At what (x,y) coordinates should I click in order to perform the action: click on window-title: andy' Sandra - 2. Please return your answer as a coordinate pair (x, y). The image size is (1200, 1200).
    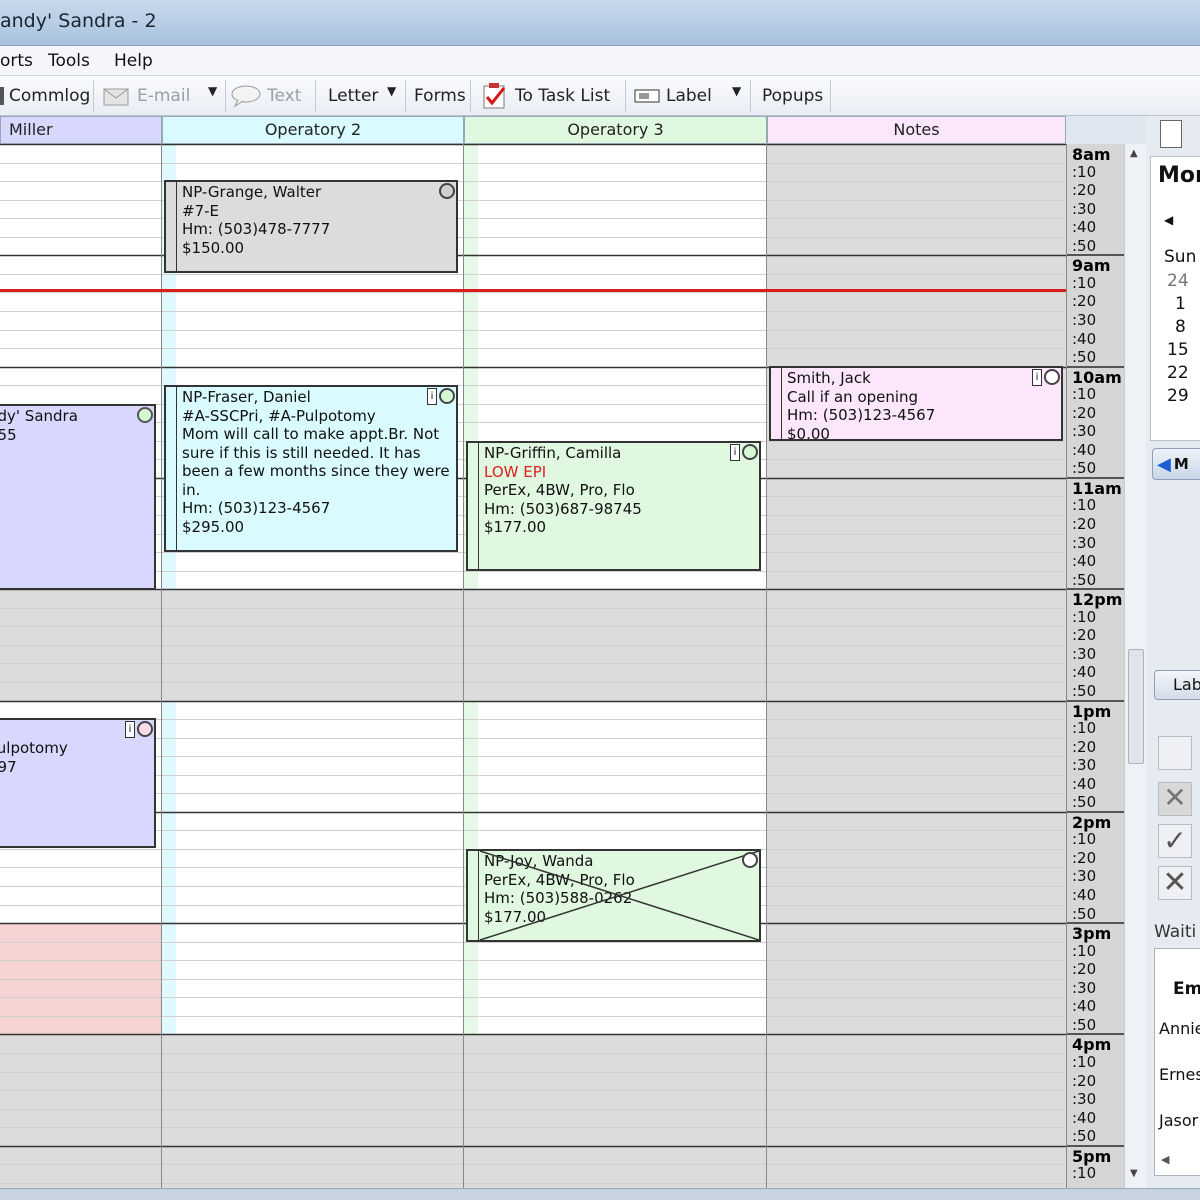
    Looking at the image, I should click on (78, 21).